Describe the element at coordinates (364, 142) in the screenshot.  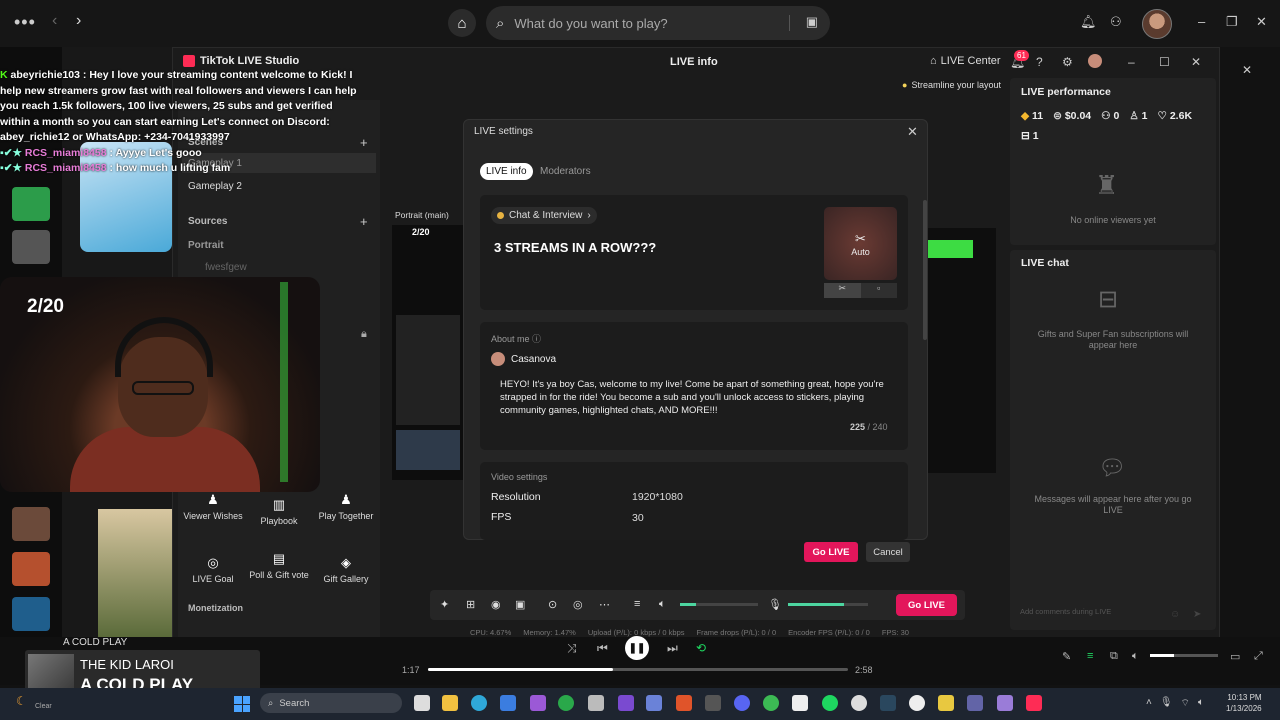
I see `add-scene-icon: +` at that location.